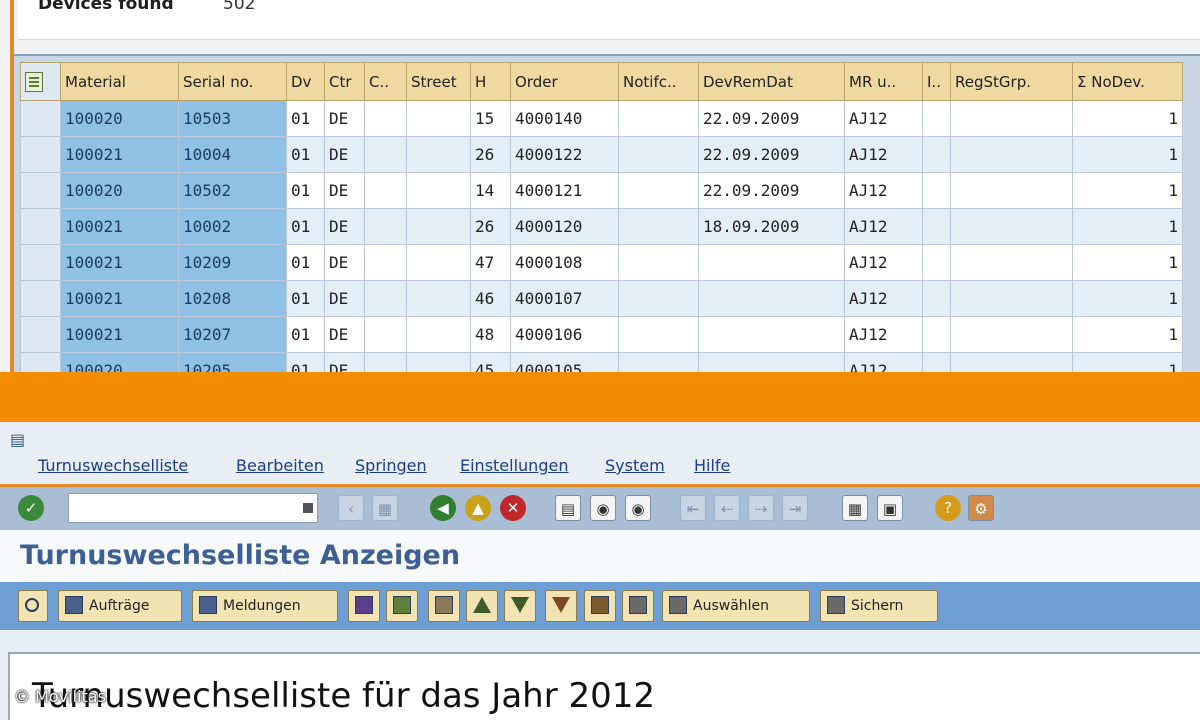 The image size is (1200, 720). Describe the element at coordinates (658, 81) in the screenshot. I see `column-header-notification: Notifc..` at that location.